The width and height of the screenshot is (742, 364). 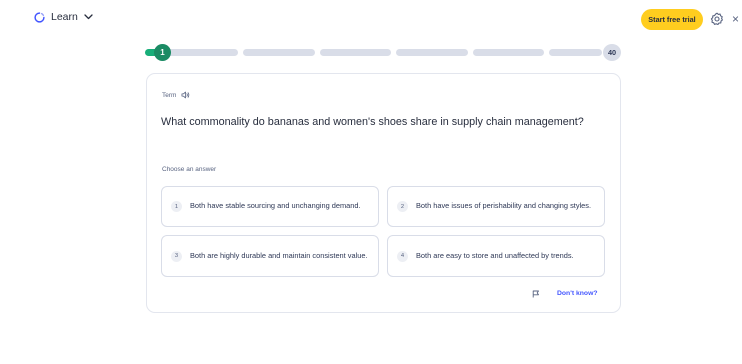 I want to click on start-free-trial-button: Start free trial, so click(x=672, y=19).